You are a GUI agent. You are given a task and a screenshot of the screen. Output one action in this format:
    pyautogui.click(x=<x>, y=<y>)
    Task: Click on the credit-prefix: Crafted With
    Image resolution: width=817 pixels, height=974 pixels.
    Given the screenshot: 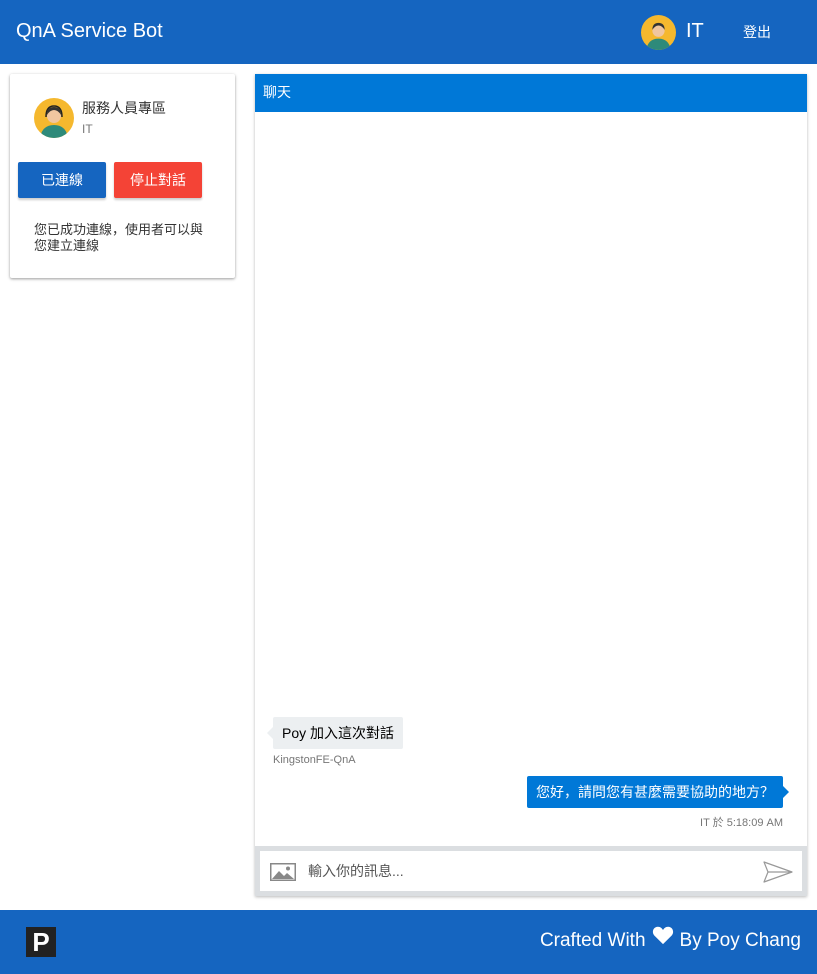 What is the action you would take?
    pyautogui.click(x=592, y=940)
    